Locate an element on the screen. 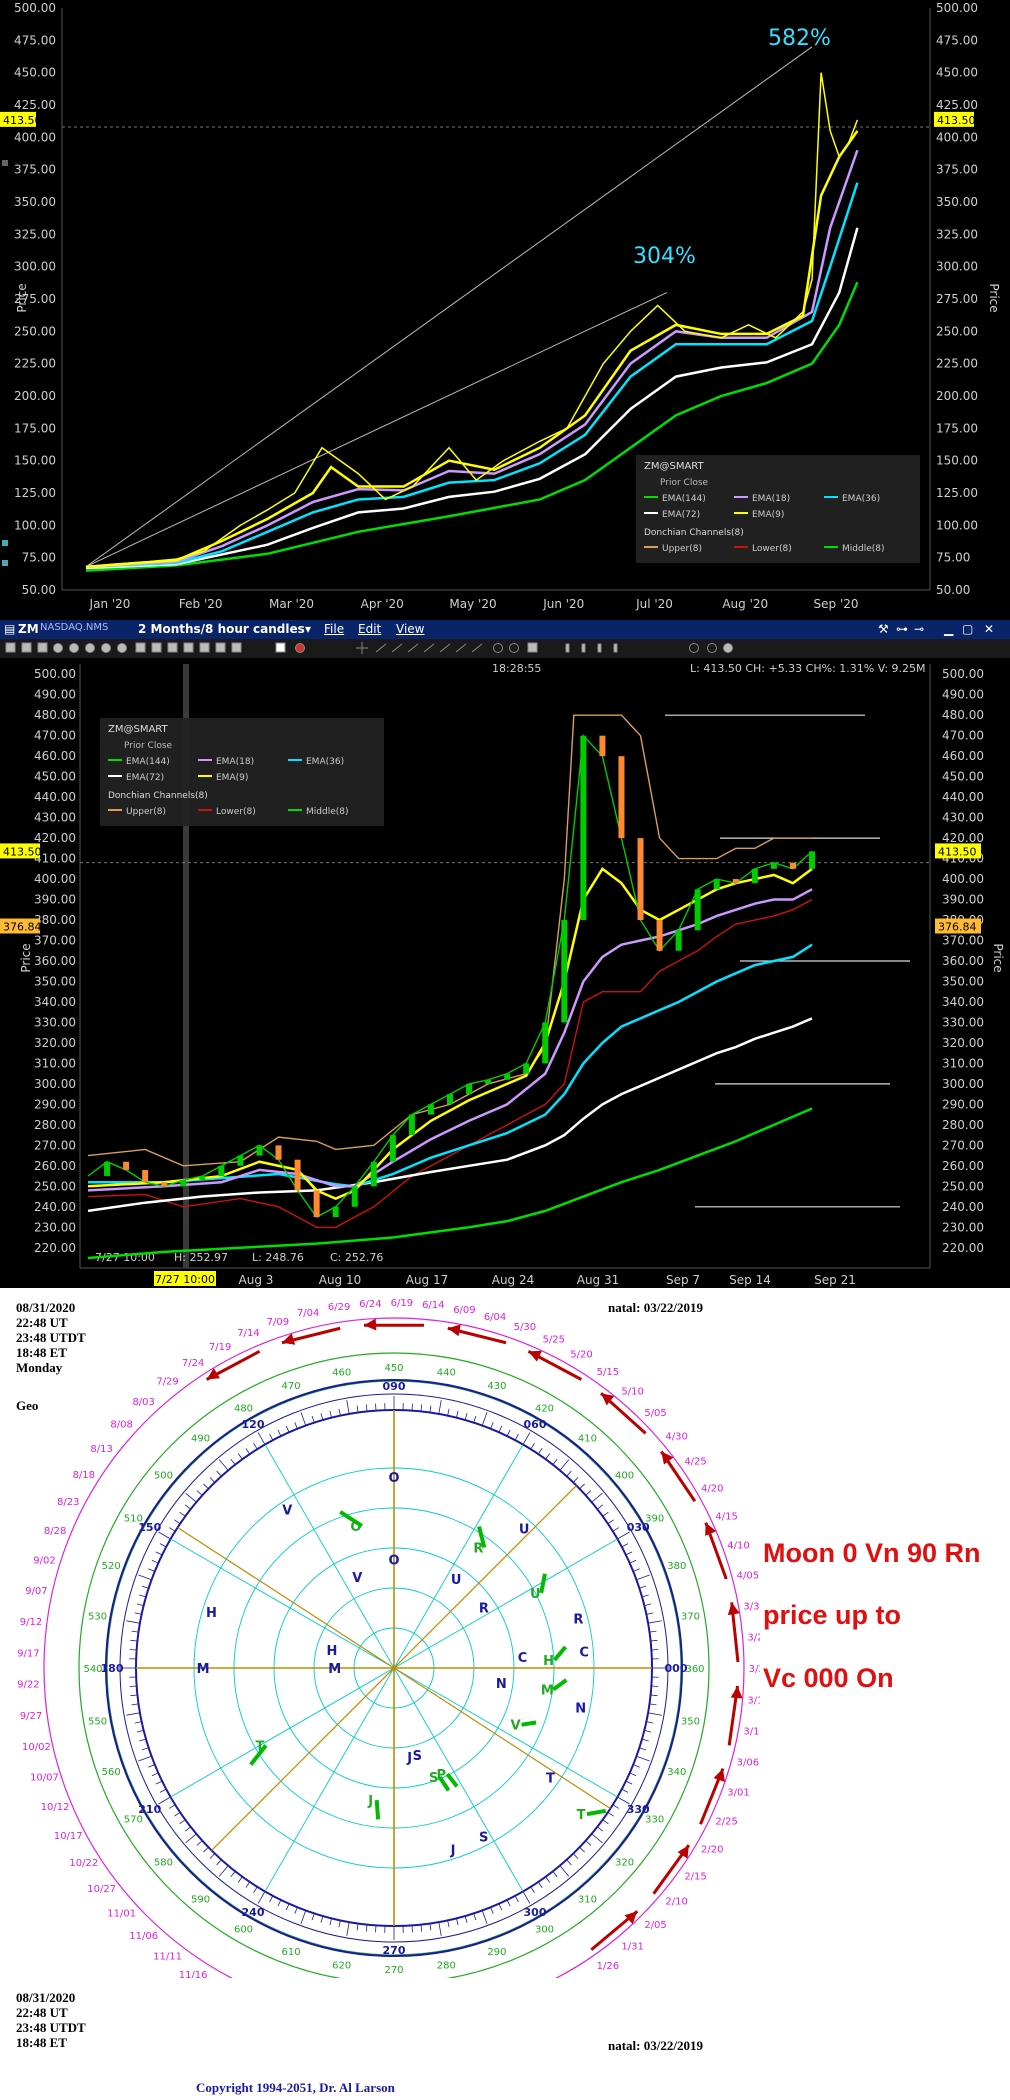 Image resolution: width=1010 pixels, height=2100 pixels. x-tick-label: Jun '20 is located at coordinates (563, 604).